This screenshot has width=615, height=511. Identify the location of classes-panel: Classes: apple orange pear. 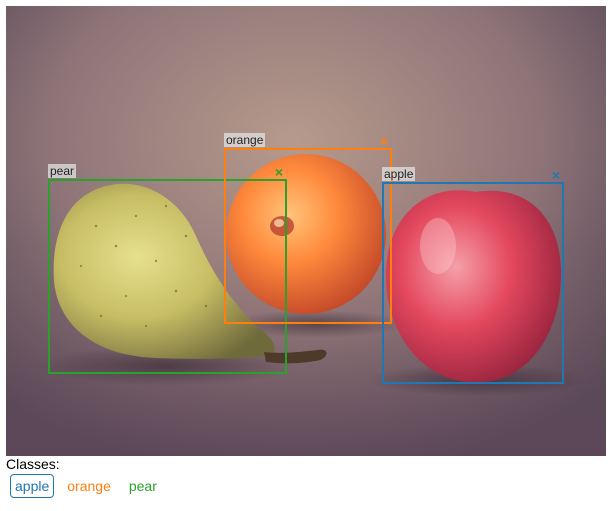
(306, 477).